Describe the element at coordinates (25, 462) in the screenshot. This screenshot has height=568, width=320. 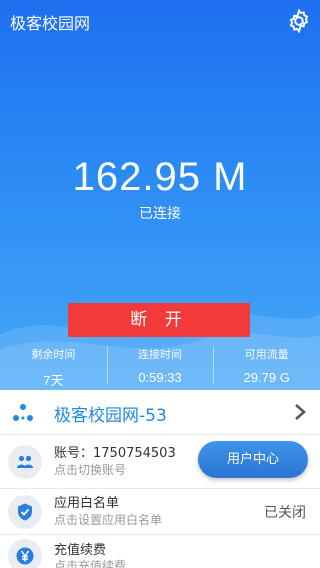
I see `users-icon` at that location.